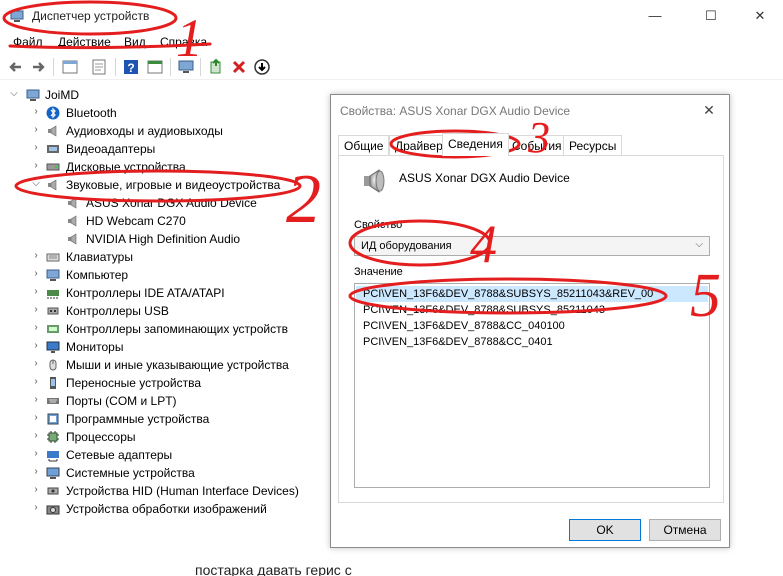 The height and width of the screenshot is (576, 783). I want to click on tree-item: › Сетевые адаптеры, so click(165, 455).